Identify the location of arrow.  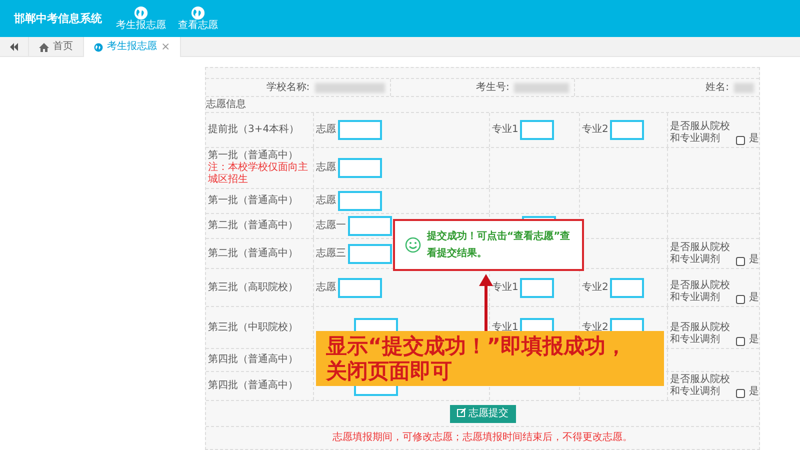
(486, 302).